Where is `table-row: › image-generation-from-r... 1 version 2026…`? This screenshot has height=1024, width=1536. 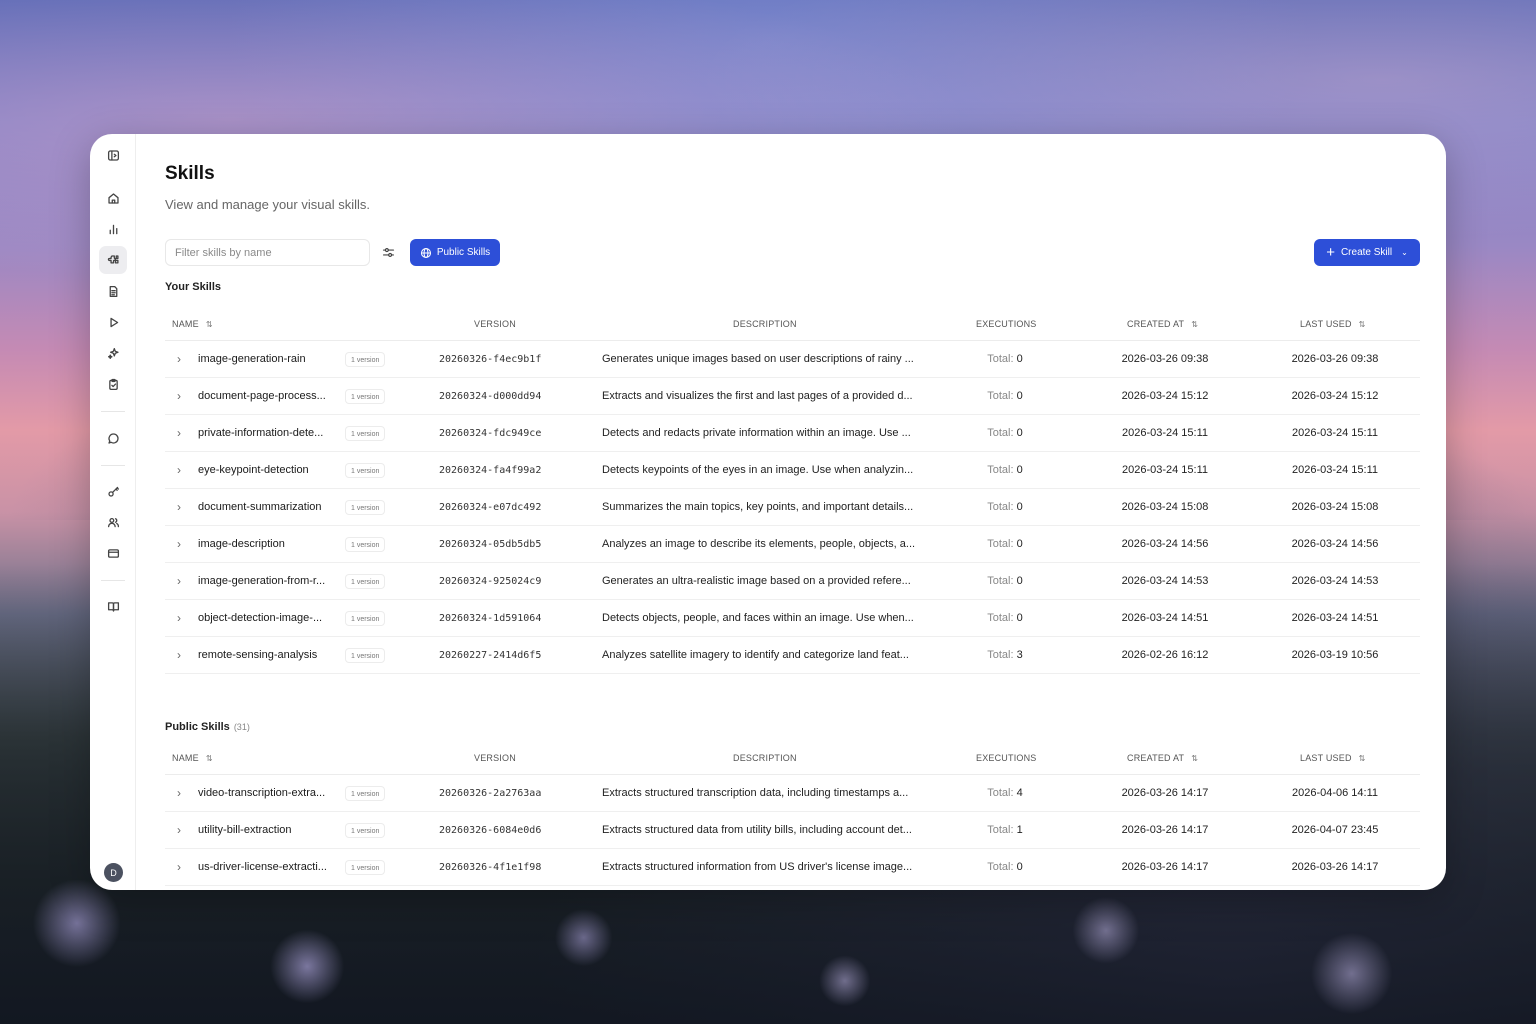
table-row: › image-generation-from-r... 1 version 2026… is located at coordinates (792, 581).